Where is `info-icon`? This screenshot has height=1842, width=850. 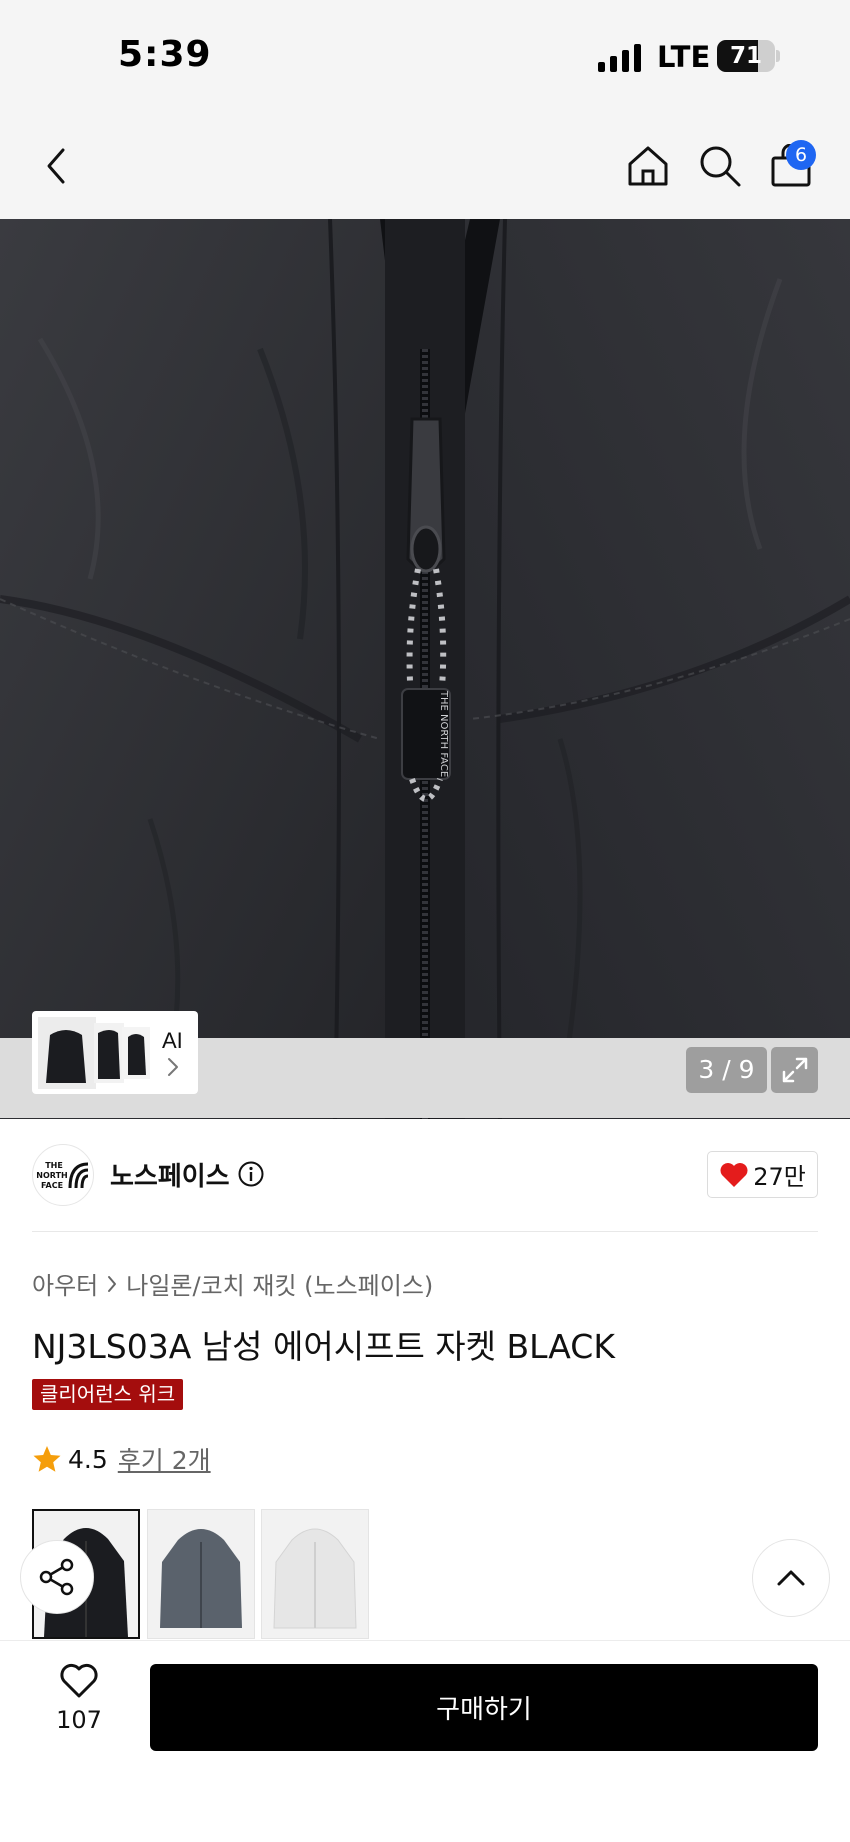
info-icon is located at coordinates (251, 1174).